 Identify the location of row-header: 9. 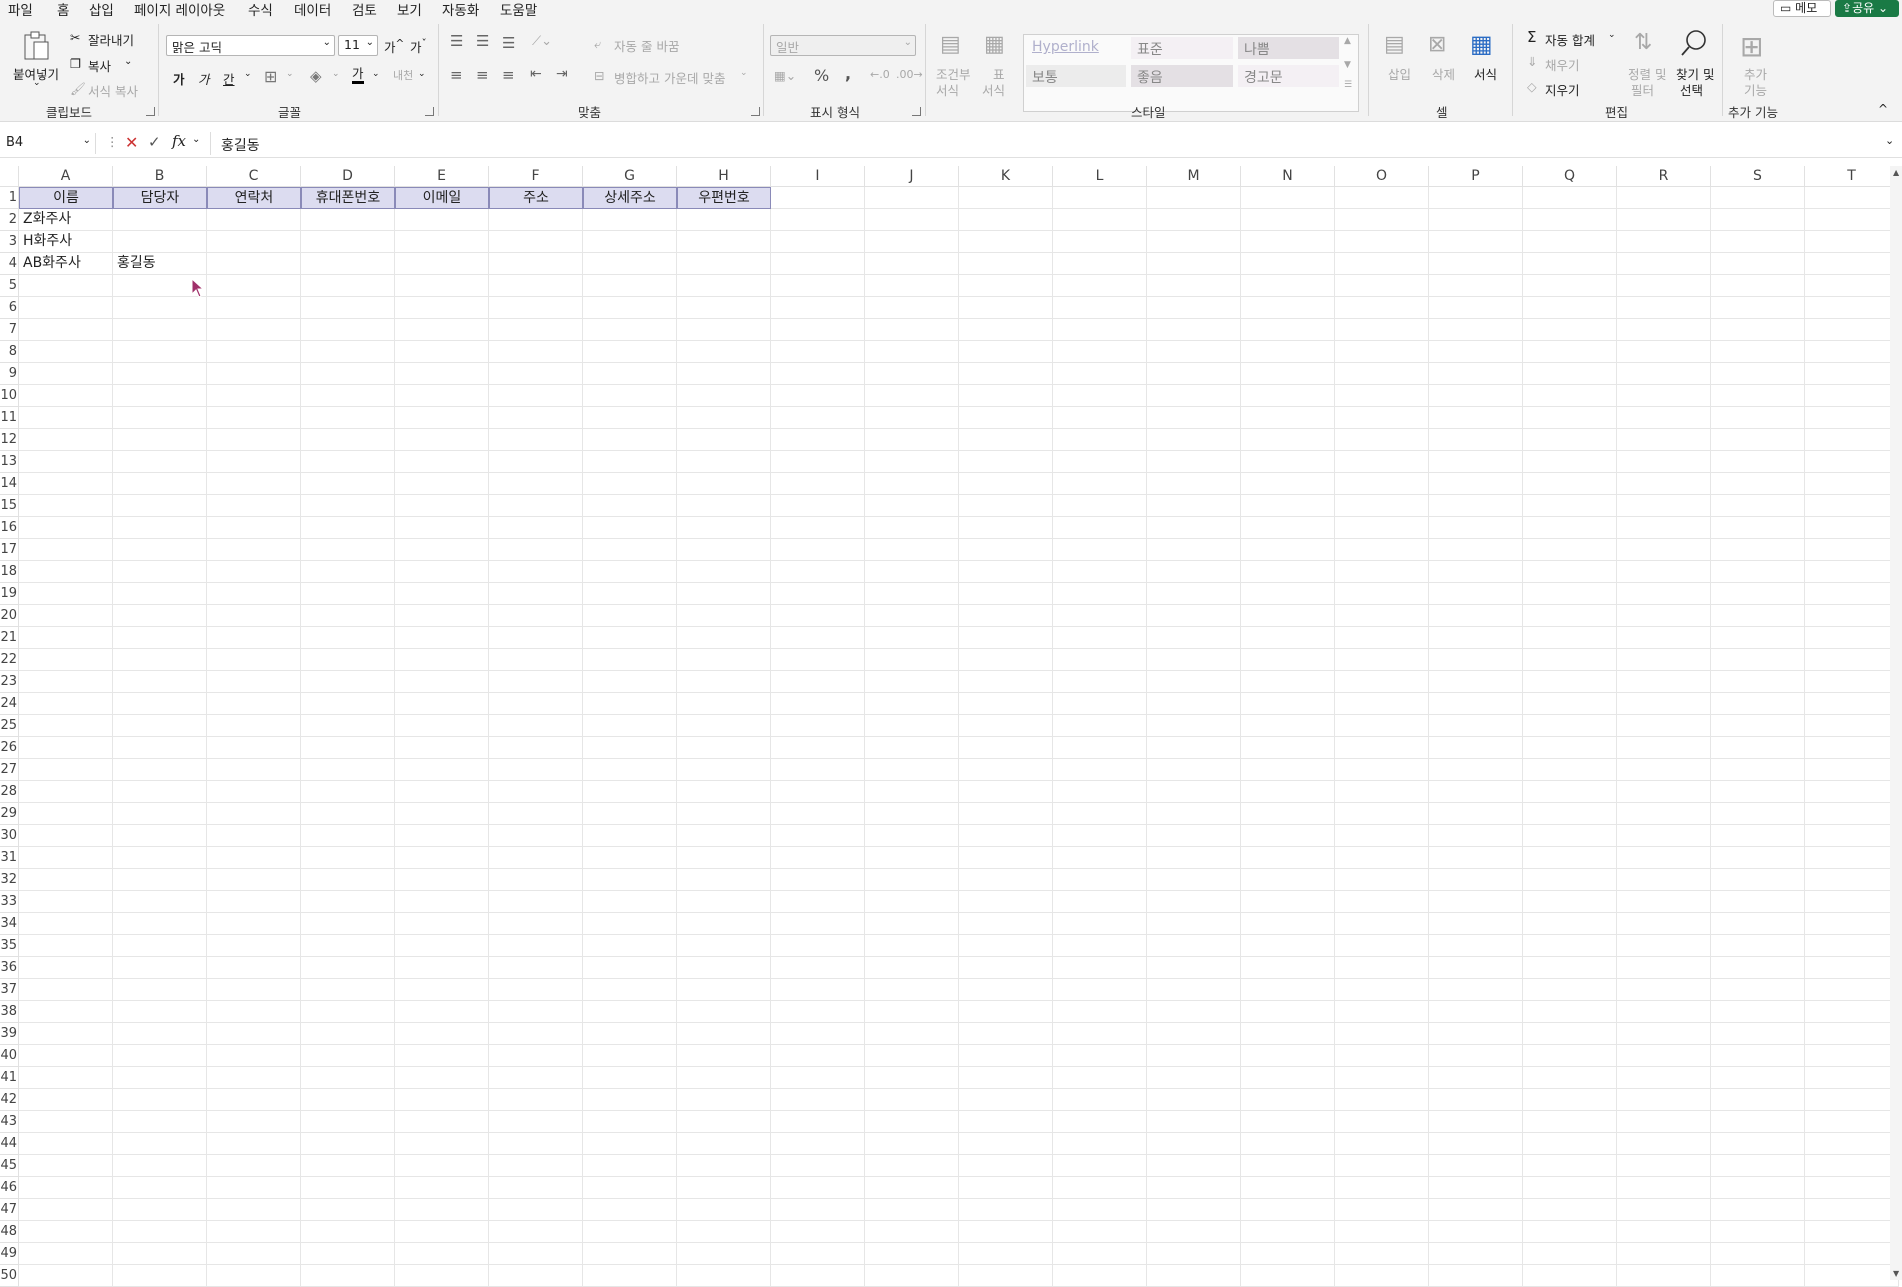
(9, 374).